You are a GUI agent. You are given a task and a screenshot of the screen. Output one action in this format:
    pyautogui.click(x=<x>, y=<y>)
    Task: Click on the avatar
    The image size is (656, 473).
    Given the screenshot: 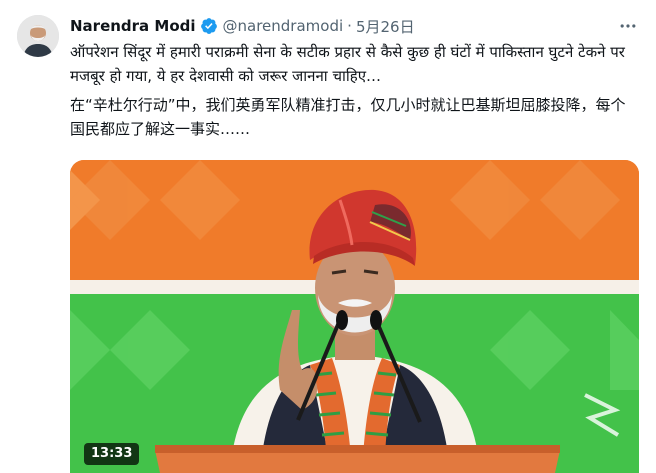 What is the action you would take?
    pyautogui.click(x=38, y=36)
    